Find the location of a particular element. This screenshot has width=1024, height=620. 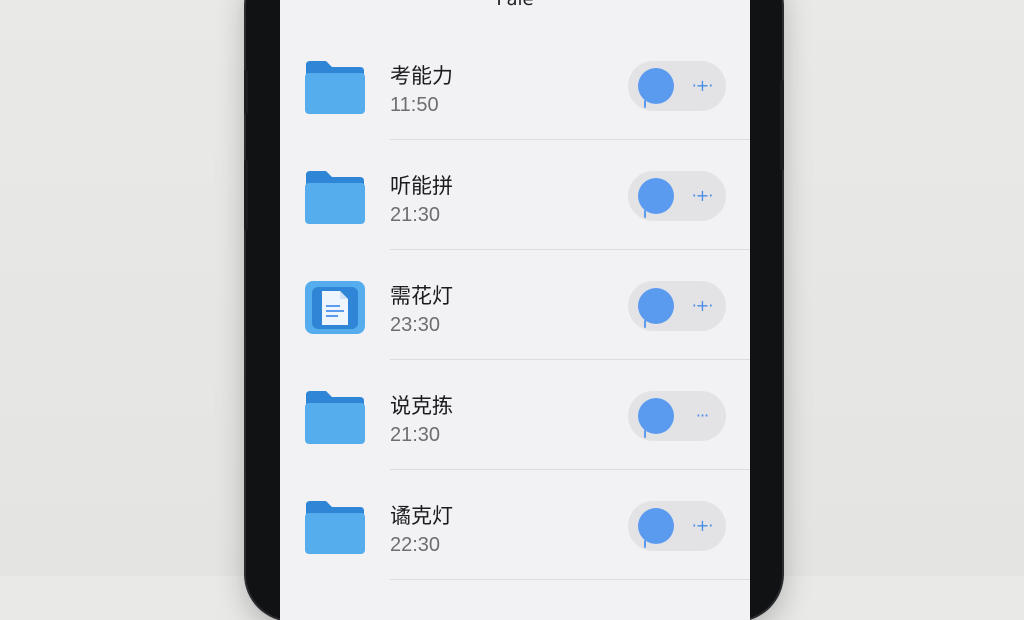

item-title: 说克拣 is located at coordinates (421, 406).